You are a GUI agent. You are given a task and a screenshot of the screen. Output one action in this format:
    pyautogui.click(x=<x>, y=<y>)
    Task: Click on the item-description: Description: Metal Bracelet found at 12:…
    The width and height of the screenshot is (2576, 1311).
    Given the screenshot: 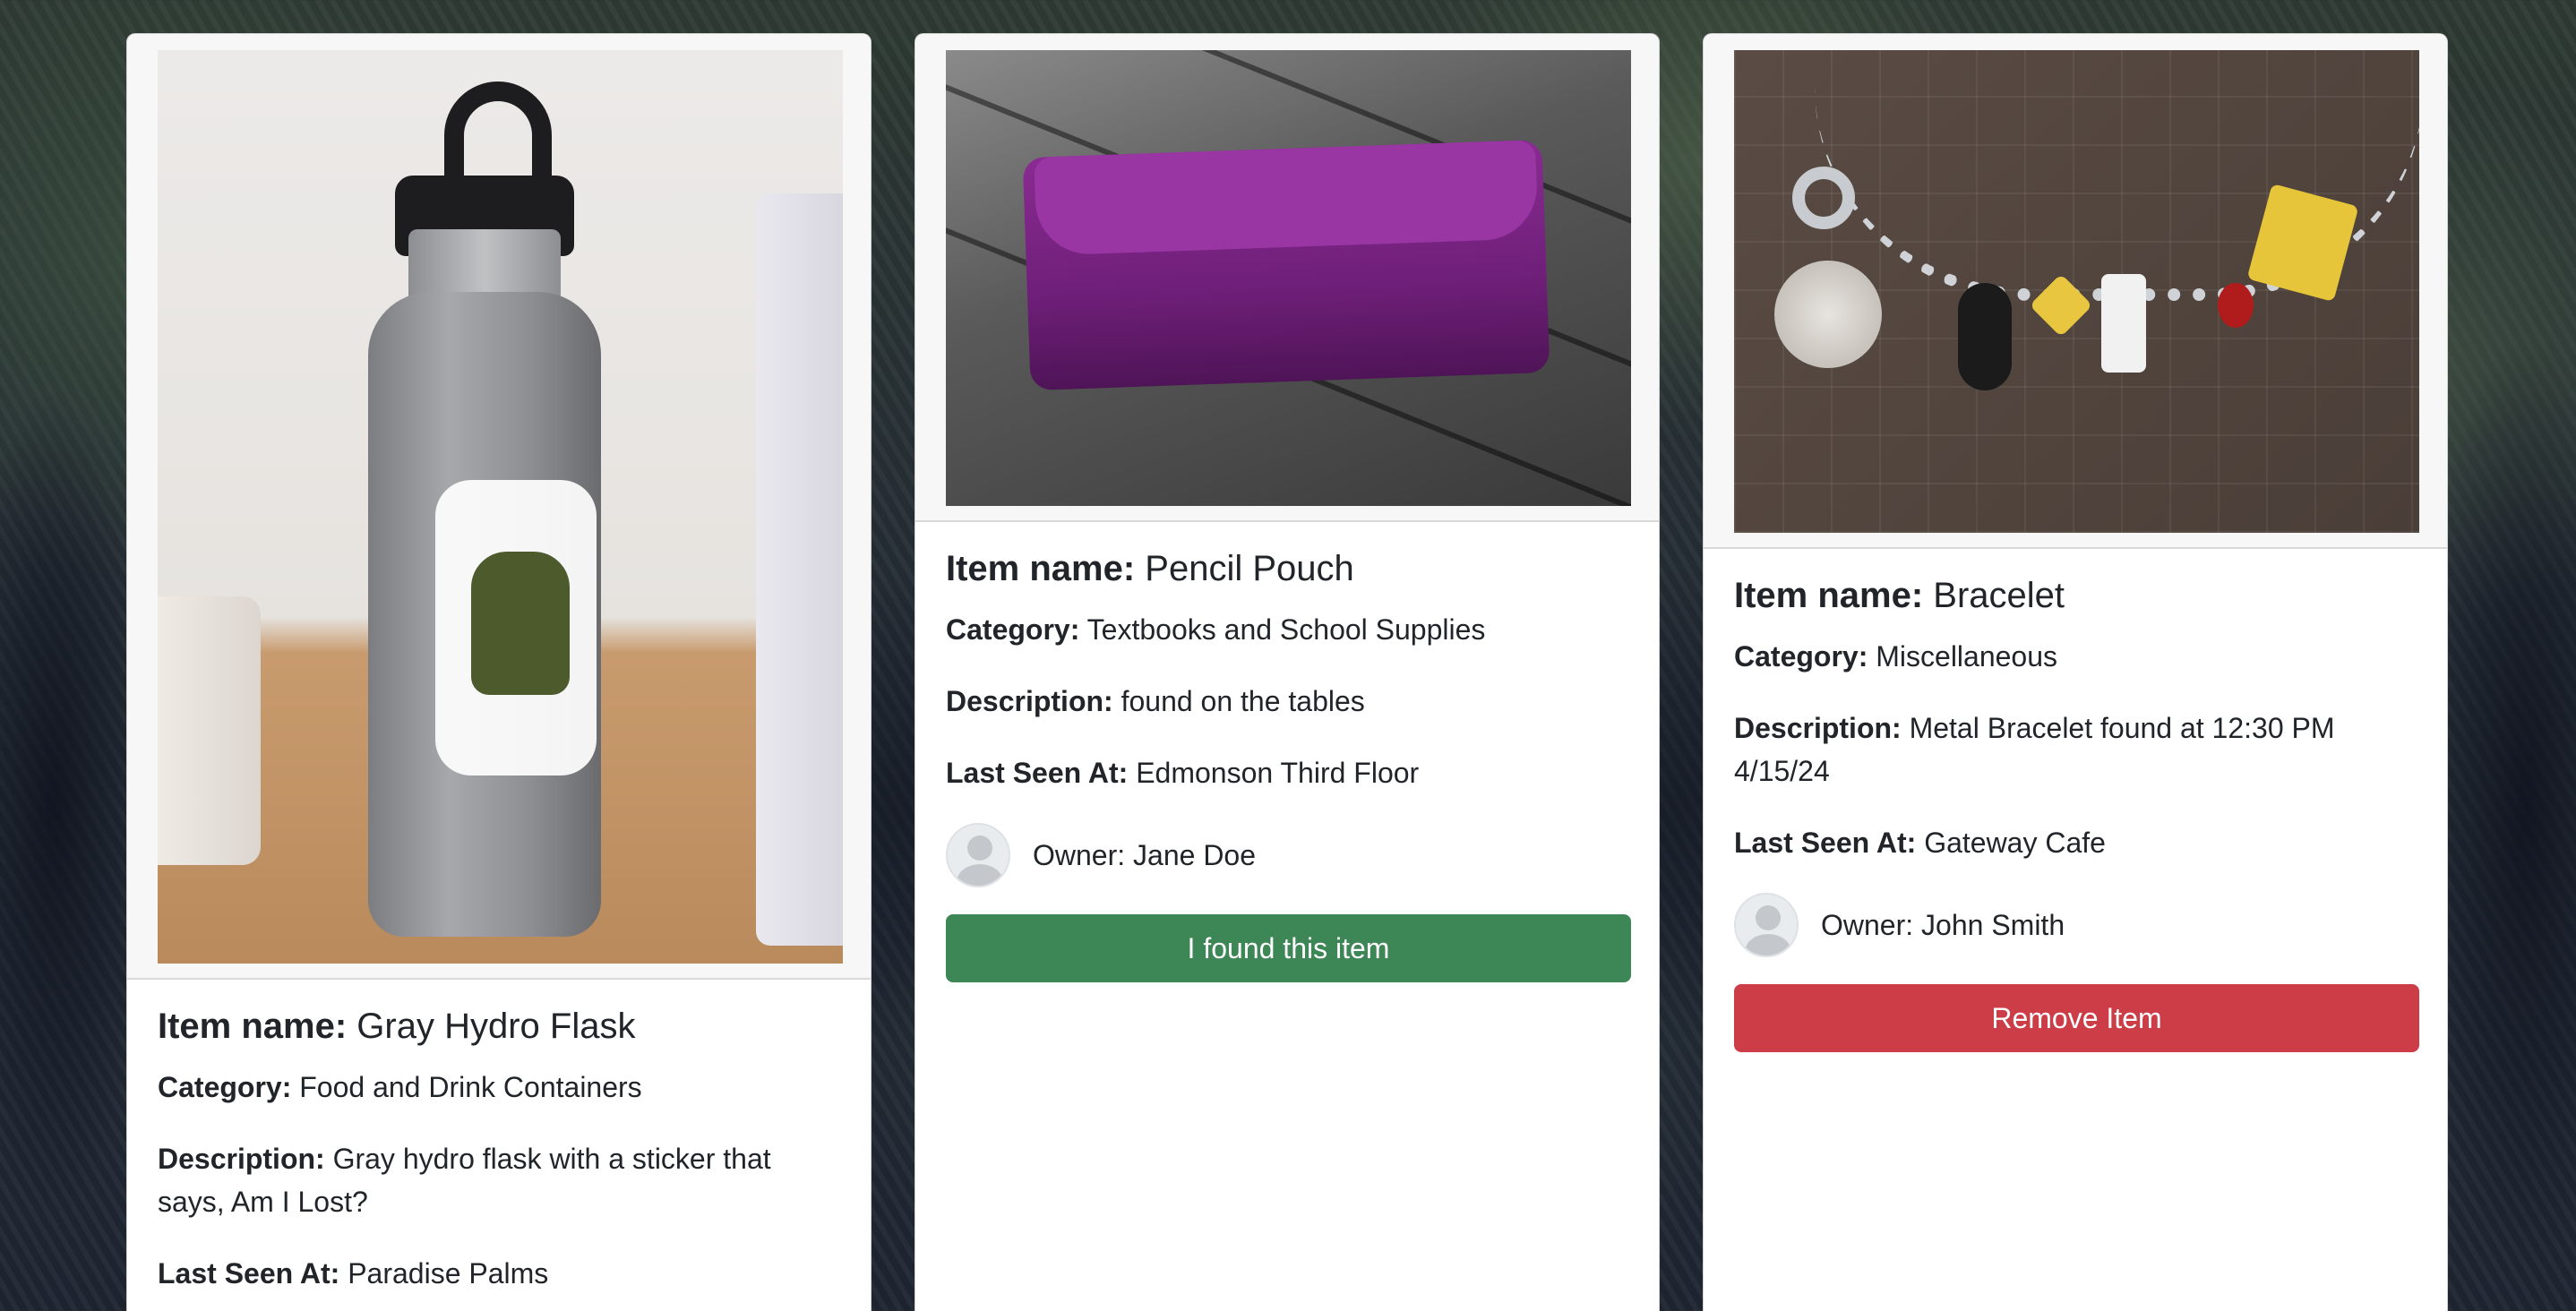 What is the action you would take?
    pyautogui.click(x=2075, y=750)
    